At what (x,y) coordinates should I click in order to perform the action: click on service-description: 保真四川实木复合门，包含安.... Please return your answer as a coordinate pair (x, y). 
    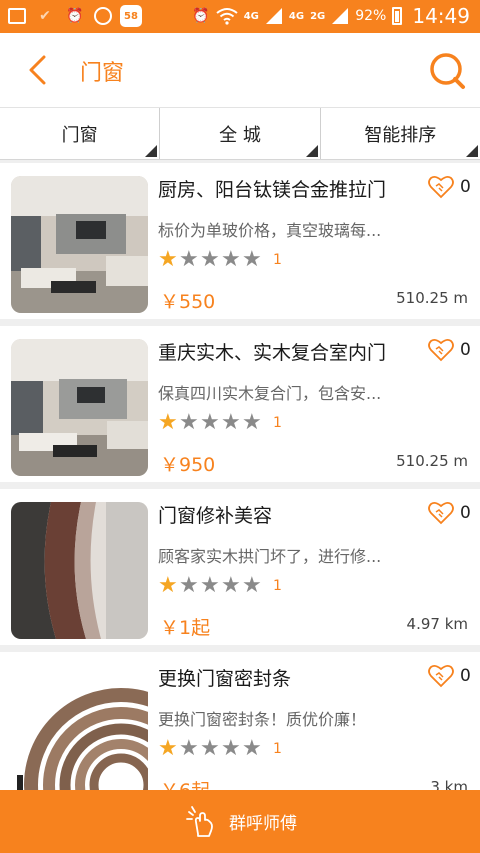
    Looking at the image, I should click on (270, 393).